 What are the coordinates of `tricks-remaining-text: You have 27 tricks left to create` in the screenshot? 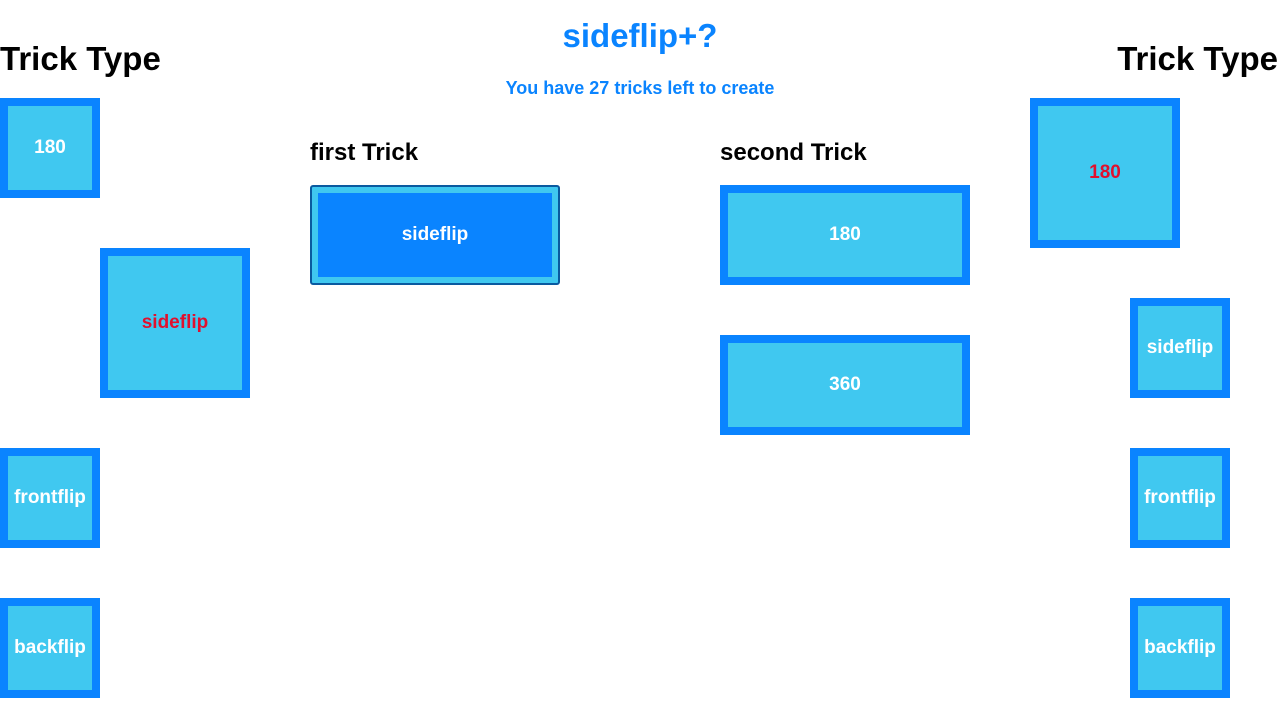 It's located at (640, 88).